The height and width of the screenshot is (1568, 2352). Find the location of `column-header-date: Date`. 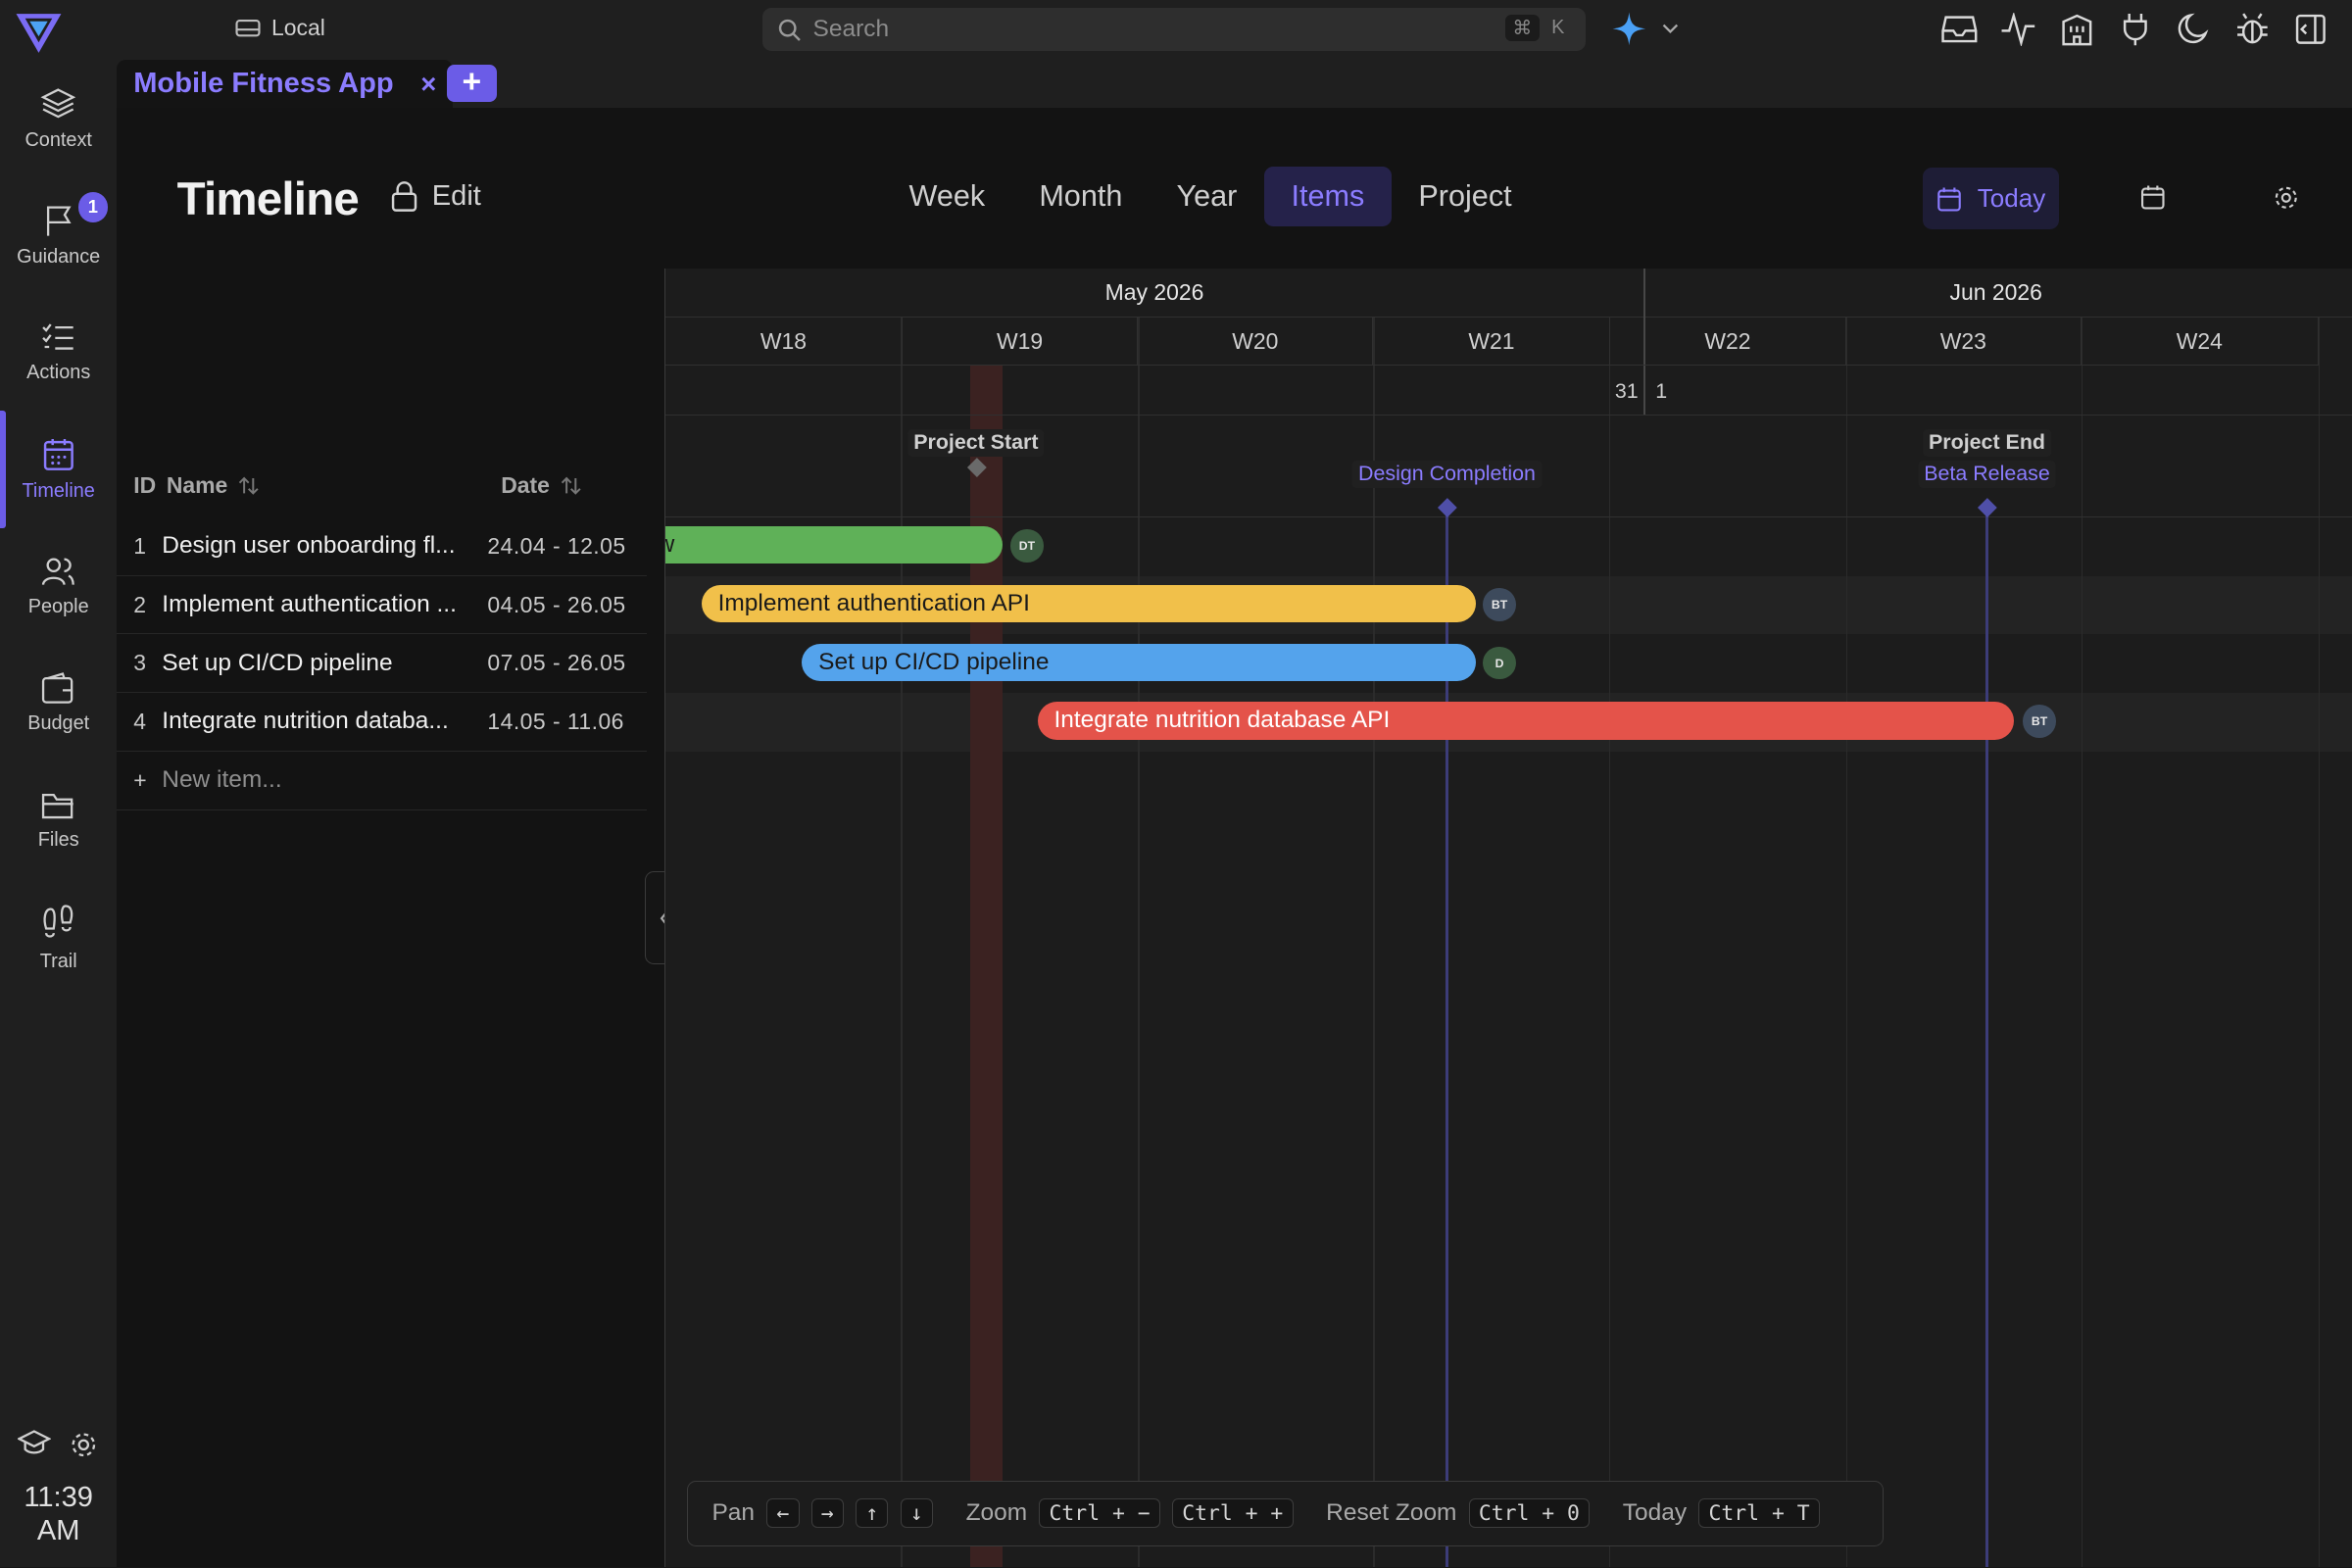

column-header-date: Date is located at coordinates (541, 485).